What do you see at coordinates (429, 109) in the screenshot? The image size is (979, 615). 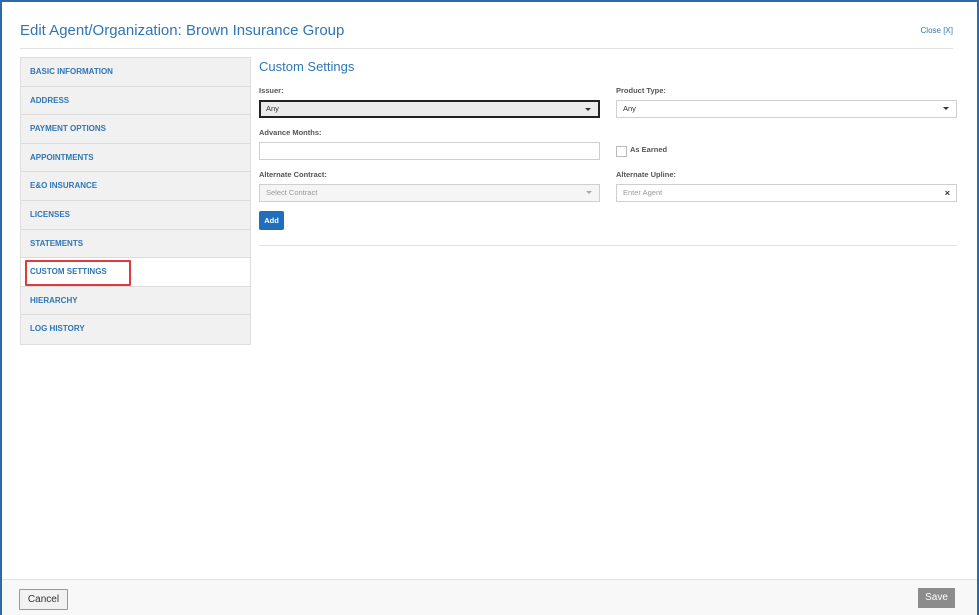 I see `issuer-select: Any` at bounding box center [429, 109].